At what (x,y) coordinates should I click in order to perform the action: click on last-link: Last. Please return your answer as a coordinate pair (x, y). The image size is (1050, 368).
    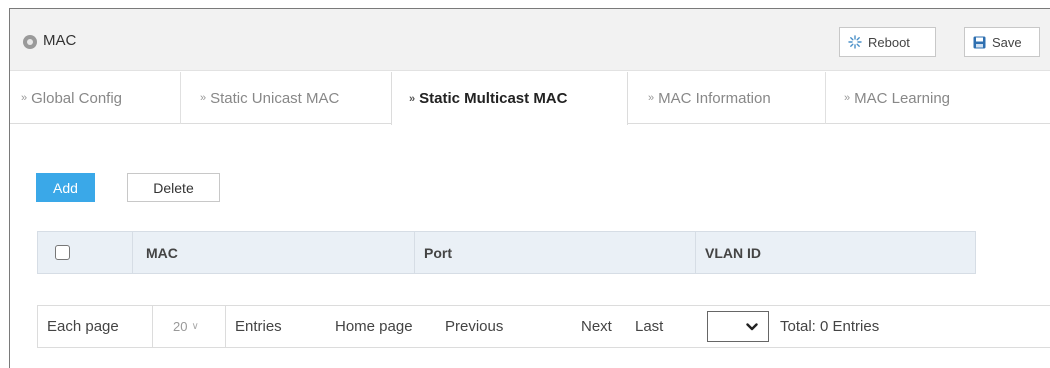
    Looking at the image, I should click on (649, 326).